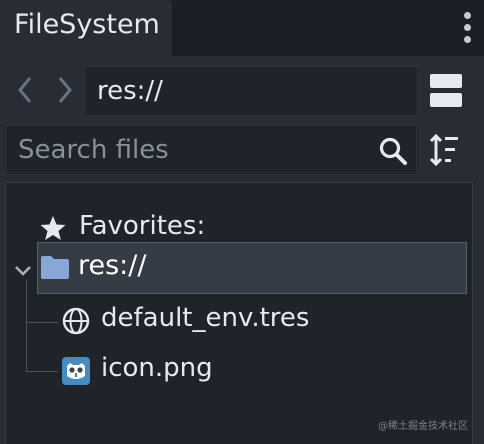  I want to click on watermark: @稀土掘金技术社区, so click(423, 426).